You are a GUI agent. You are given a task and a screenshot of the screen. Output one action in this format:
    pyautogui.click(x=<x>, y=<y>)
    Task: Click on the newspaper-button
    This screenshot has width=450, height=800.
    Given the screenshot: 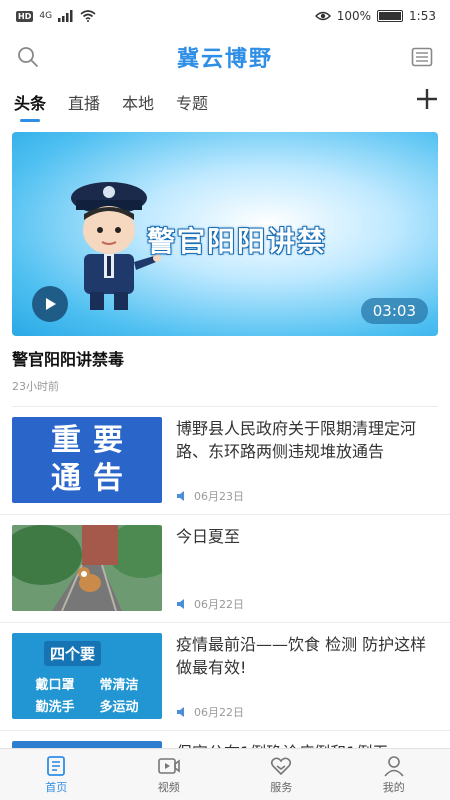 What is the action you would take?
    pyautogui.click(x=422, y=57)
    